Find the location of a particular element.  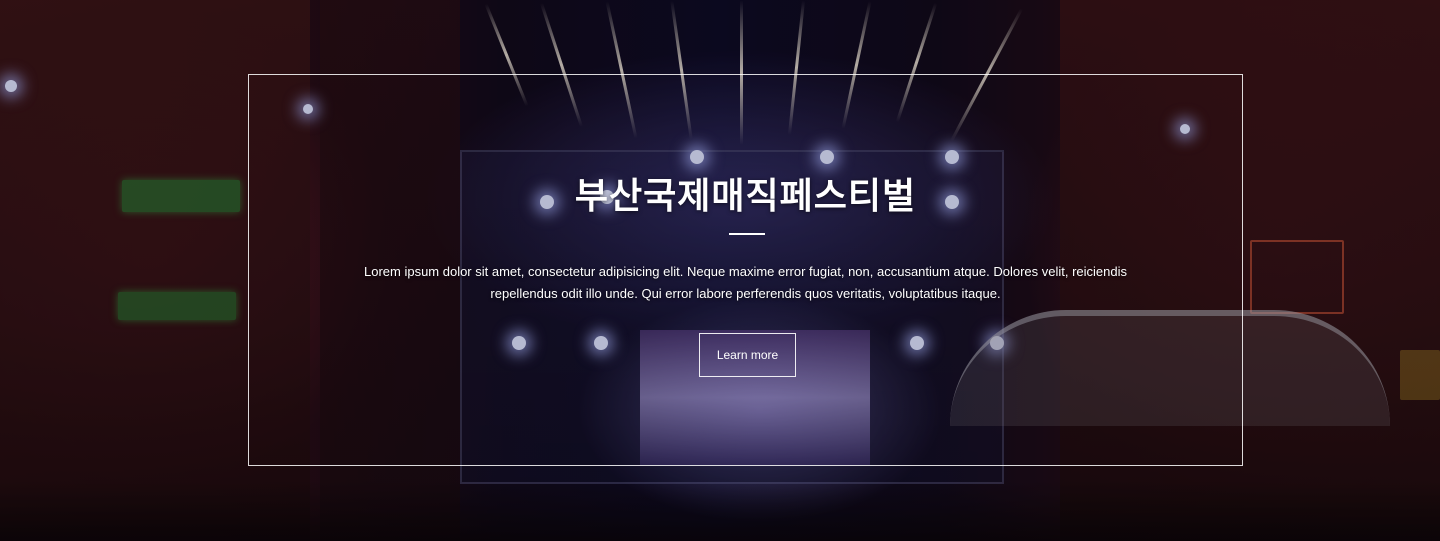

learn-more-button: Learn more is located at coordinates (747, 355).